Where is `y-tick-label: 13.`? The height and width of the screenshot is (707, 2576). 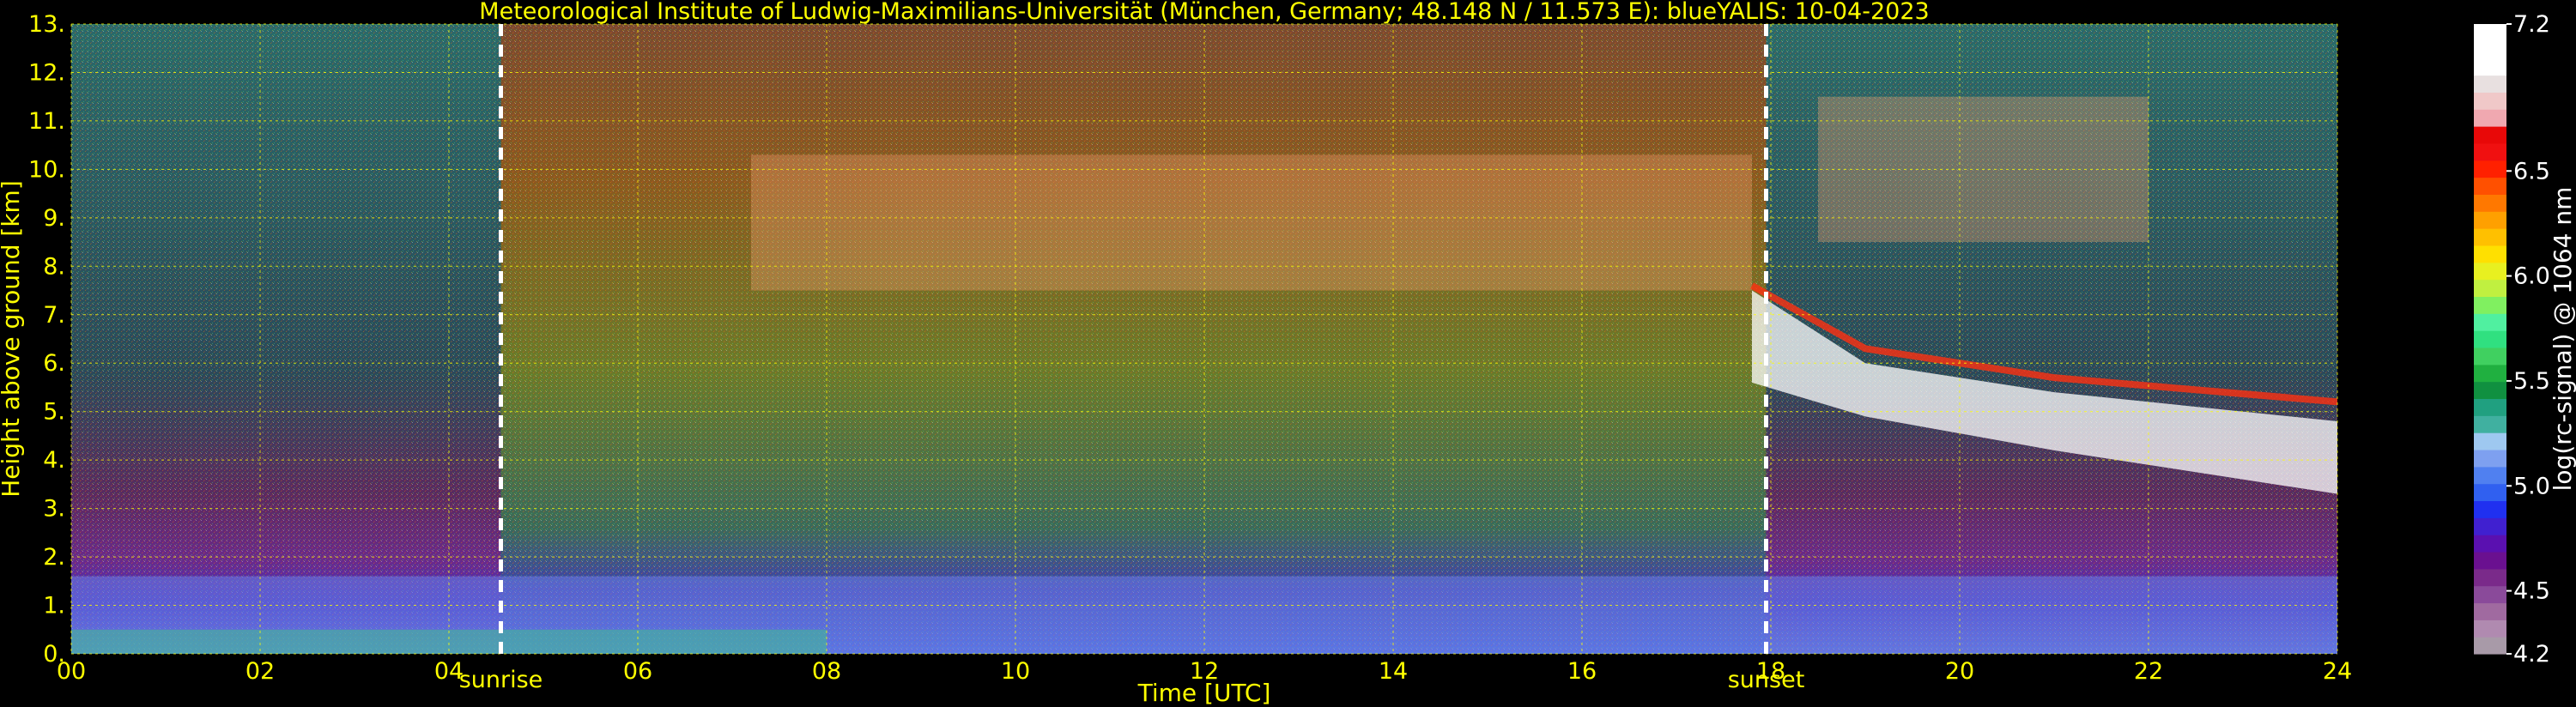 y-tick-label: 13. is located at coordinates (46, 24).